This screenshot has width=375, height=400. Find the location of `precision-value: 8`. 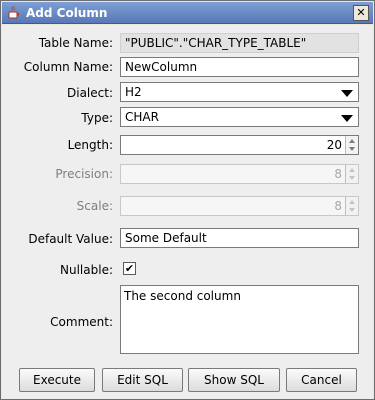

precision-value: 8 is located at coordinates (338, 174).